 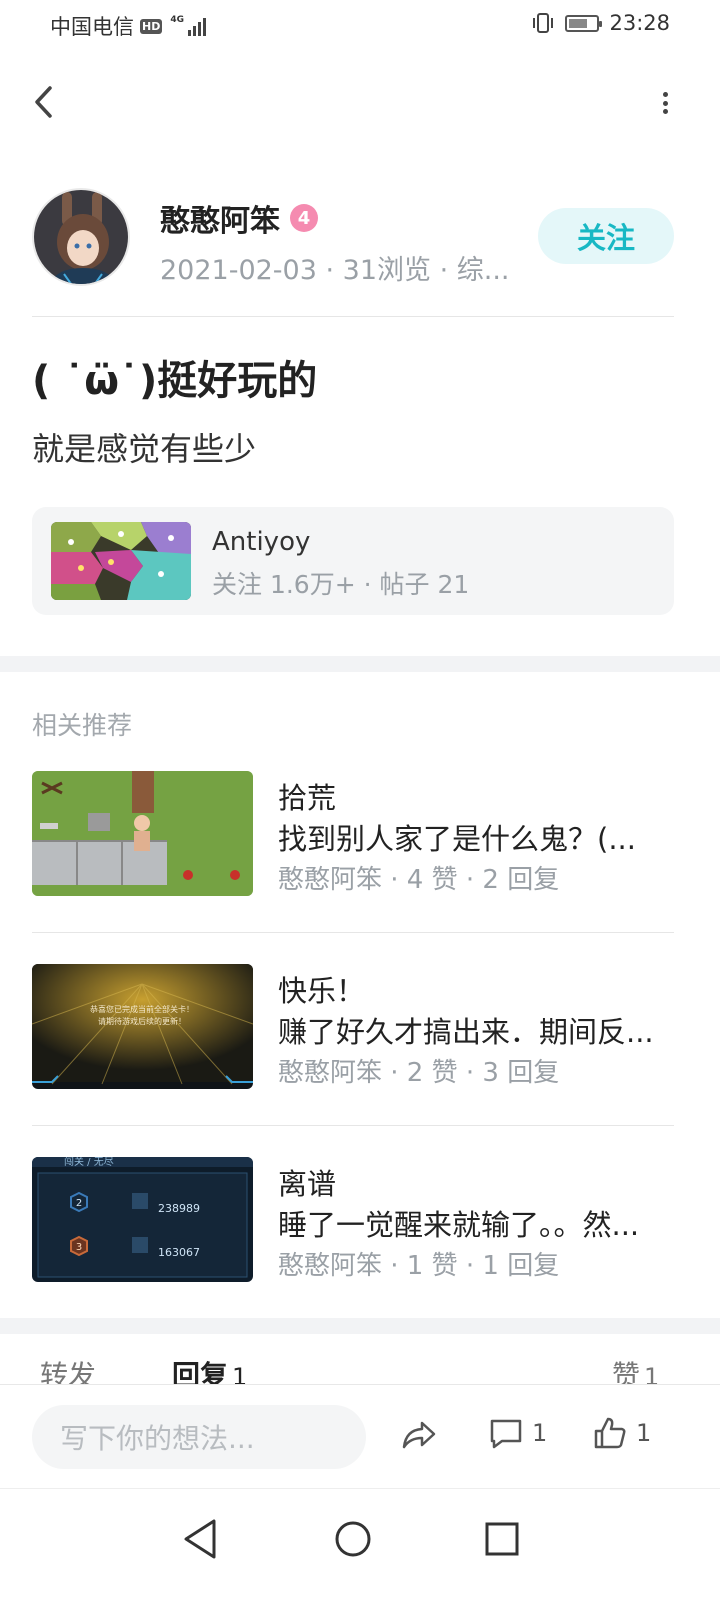 What do you see at coordinates (144, 449) in the screenshot?
I see `post-body: 就是感觉有些少` at bounding box center [144, 449].